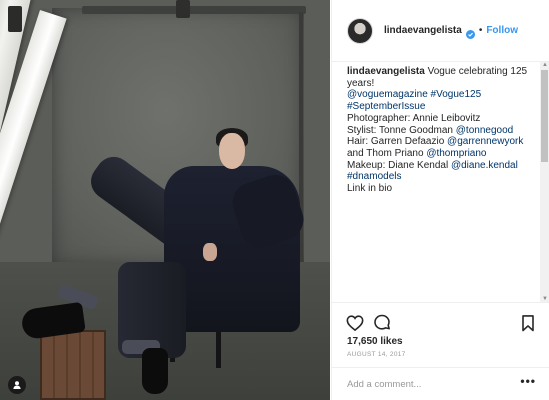  Describe the element at coordinates (470, 32) in the screenshot. I see `verified-badge-icon` at that location.